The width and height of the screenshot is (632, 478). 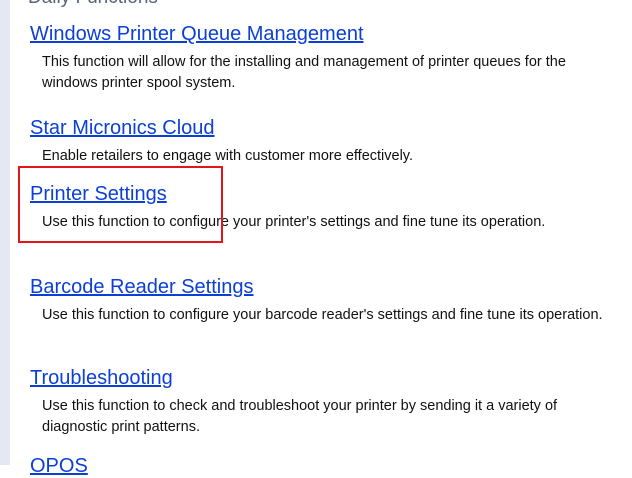 What do you see at coordinates (5, 232) in the screenshot?
I see `left-rail` at bounding box center [5, 232].